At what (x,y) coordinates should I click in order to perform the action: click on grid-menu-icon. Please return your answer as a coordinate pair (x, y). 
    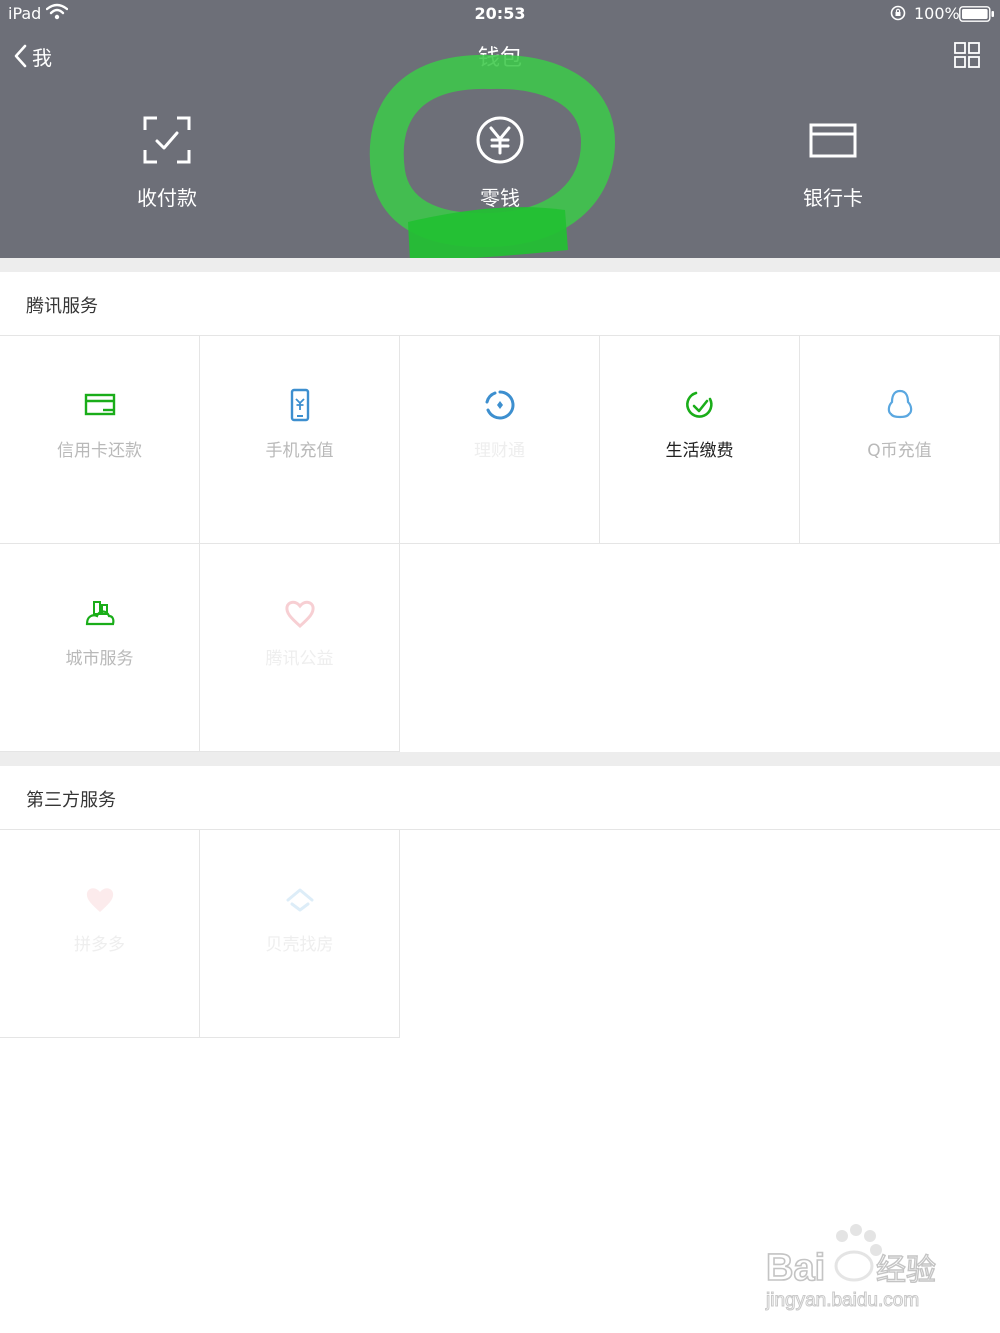
    Looking at the image, I should click on (967, 55).